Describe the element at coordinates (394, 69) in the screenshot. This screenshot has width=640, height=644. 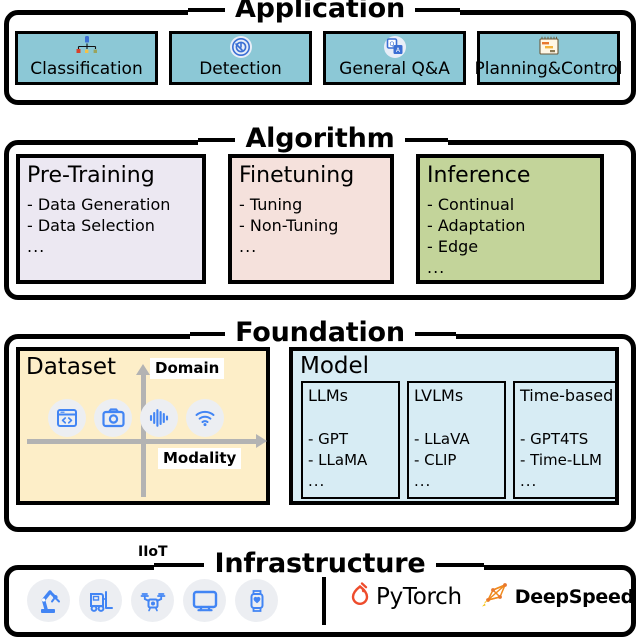
I see `app-card-label: General Q&A` at that location.